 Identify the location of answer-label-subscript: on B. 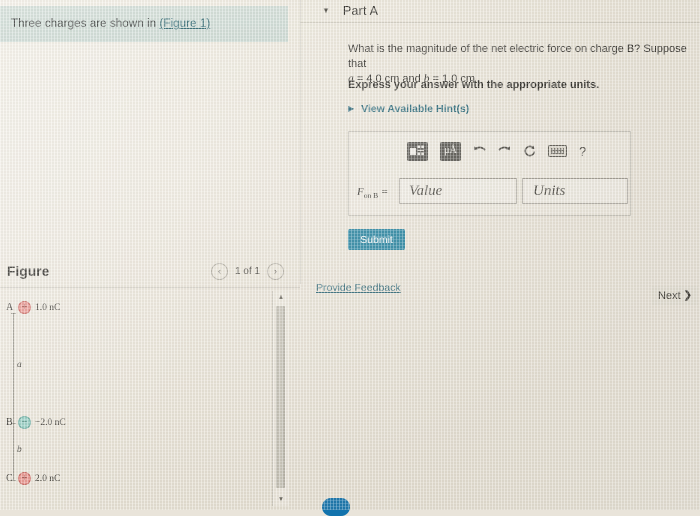
(371, 196).